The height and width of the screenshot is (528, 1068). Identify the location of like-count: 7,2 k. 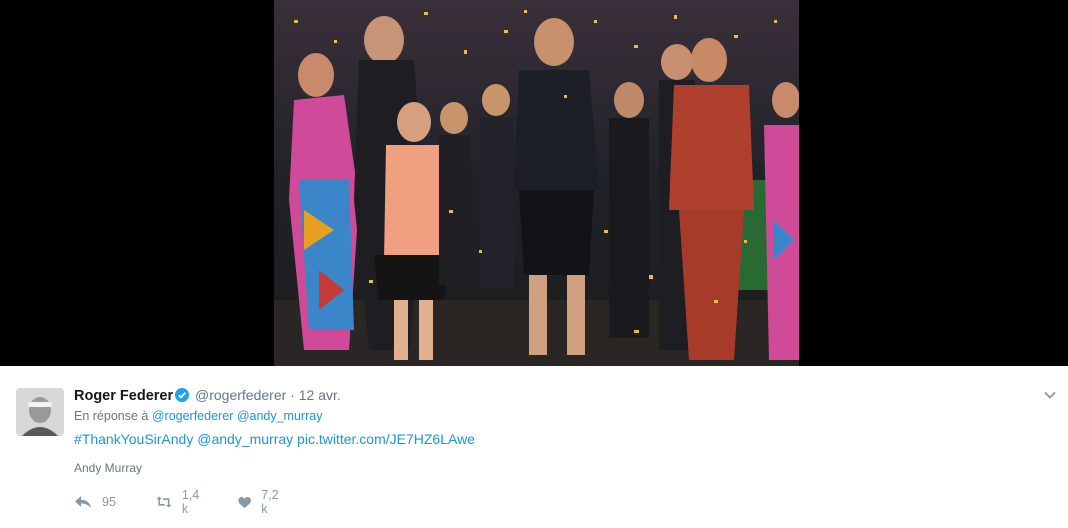
(270, 502).